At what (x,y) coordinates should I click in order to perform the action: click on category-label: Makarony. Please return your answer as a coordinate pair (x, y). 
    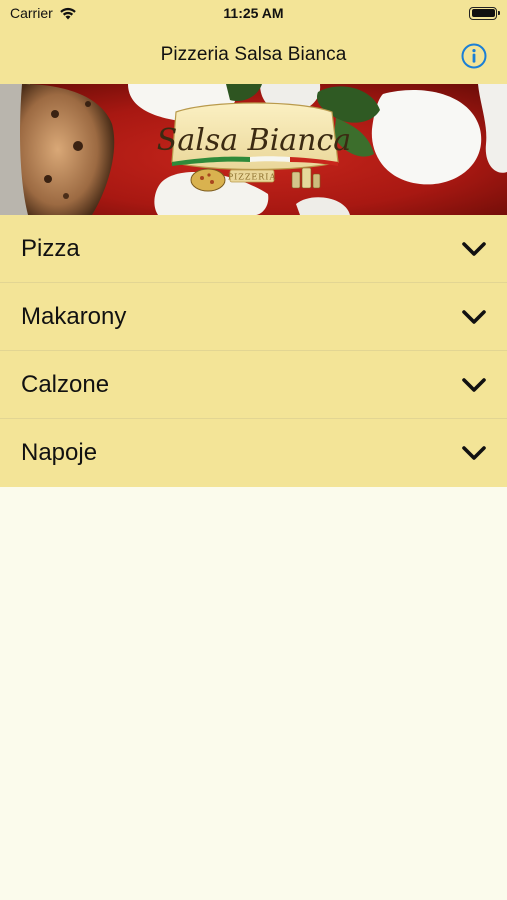
    Looking at the image, I should click on (74, 316).